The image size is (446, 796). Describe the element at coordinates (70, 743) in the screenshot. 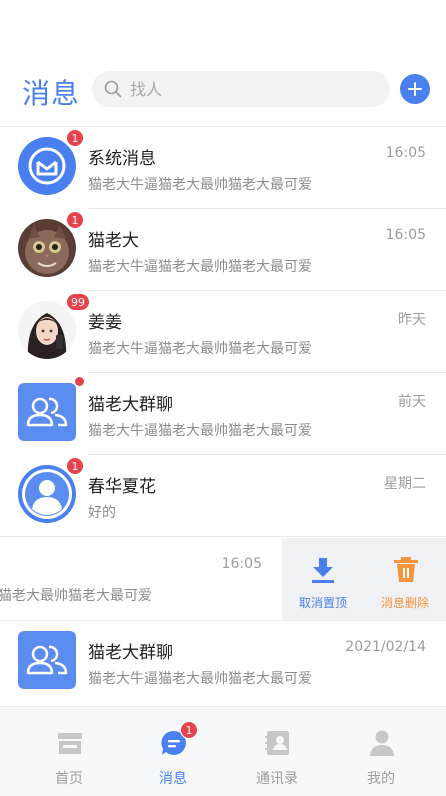

I see `store-icon` at that location.